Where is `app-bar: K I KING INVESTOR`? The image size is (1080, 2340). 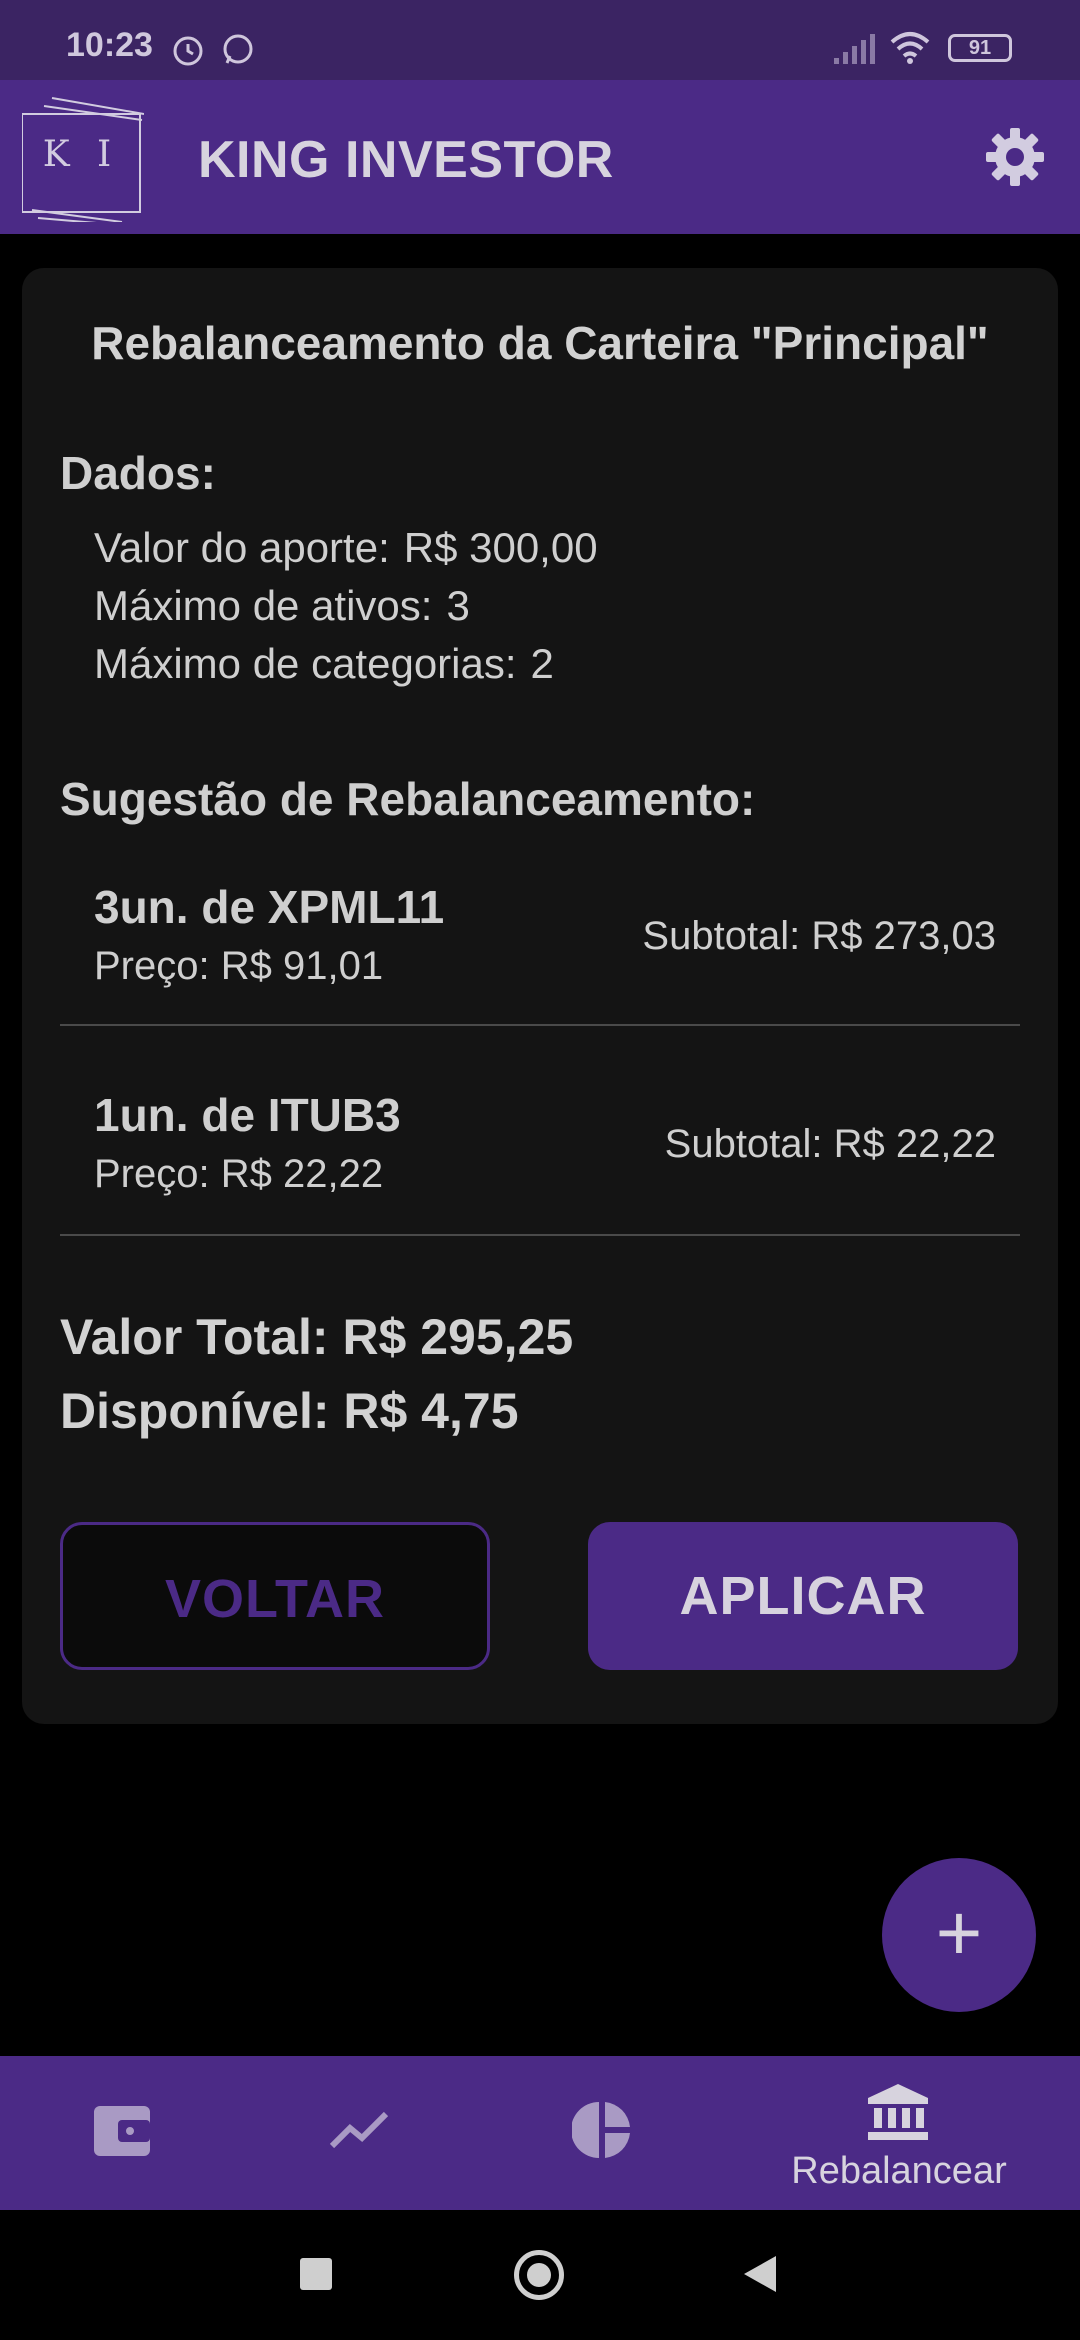
app-bar: K I KING INVESTOR is located at coordinates (540, 157).